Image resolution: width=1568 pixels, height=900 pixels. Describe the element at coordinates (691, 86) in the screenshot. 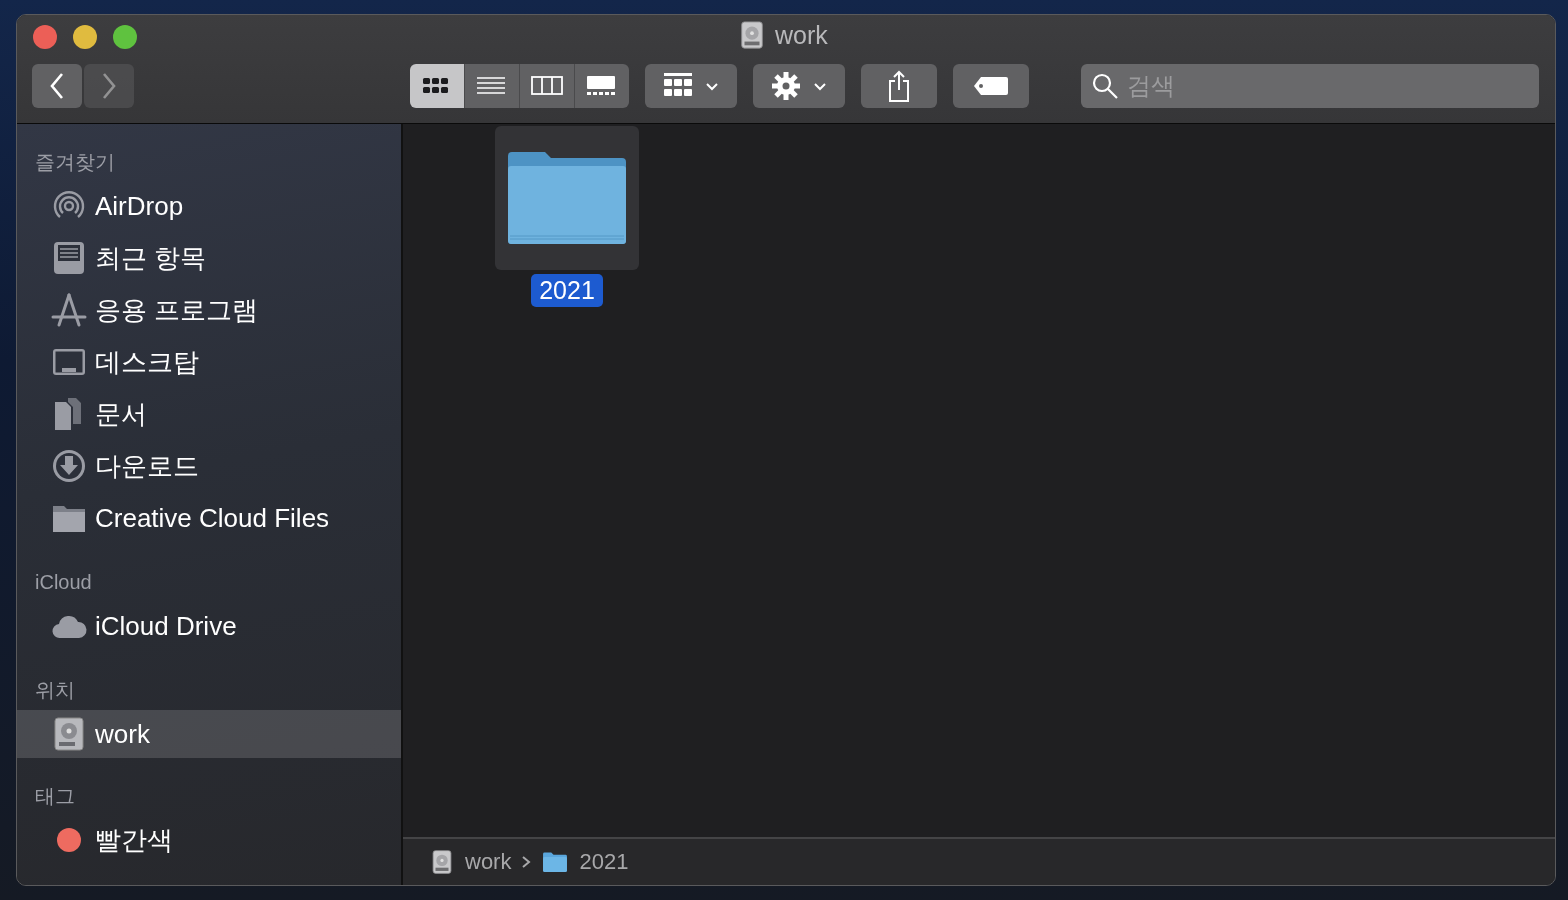

I see `group-button` at that location.